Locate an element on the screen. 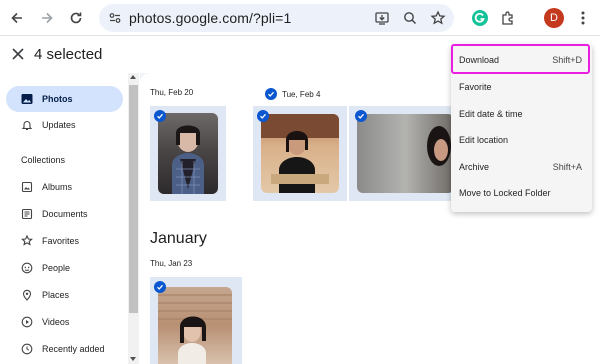 This screenshot has height=364, width=600. sidebar-item-photos: Photos is located at coordinates (64, 99).